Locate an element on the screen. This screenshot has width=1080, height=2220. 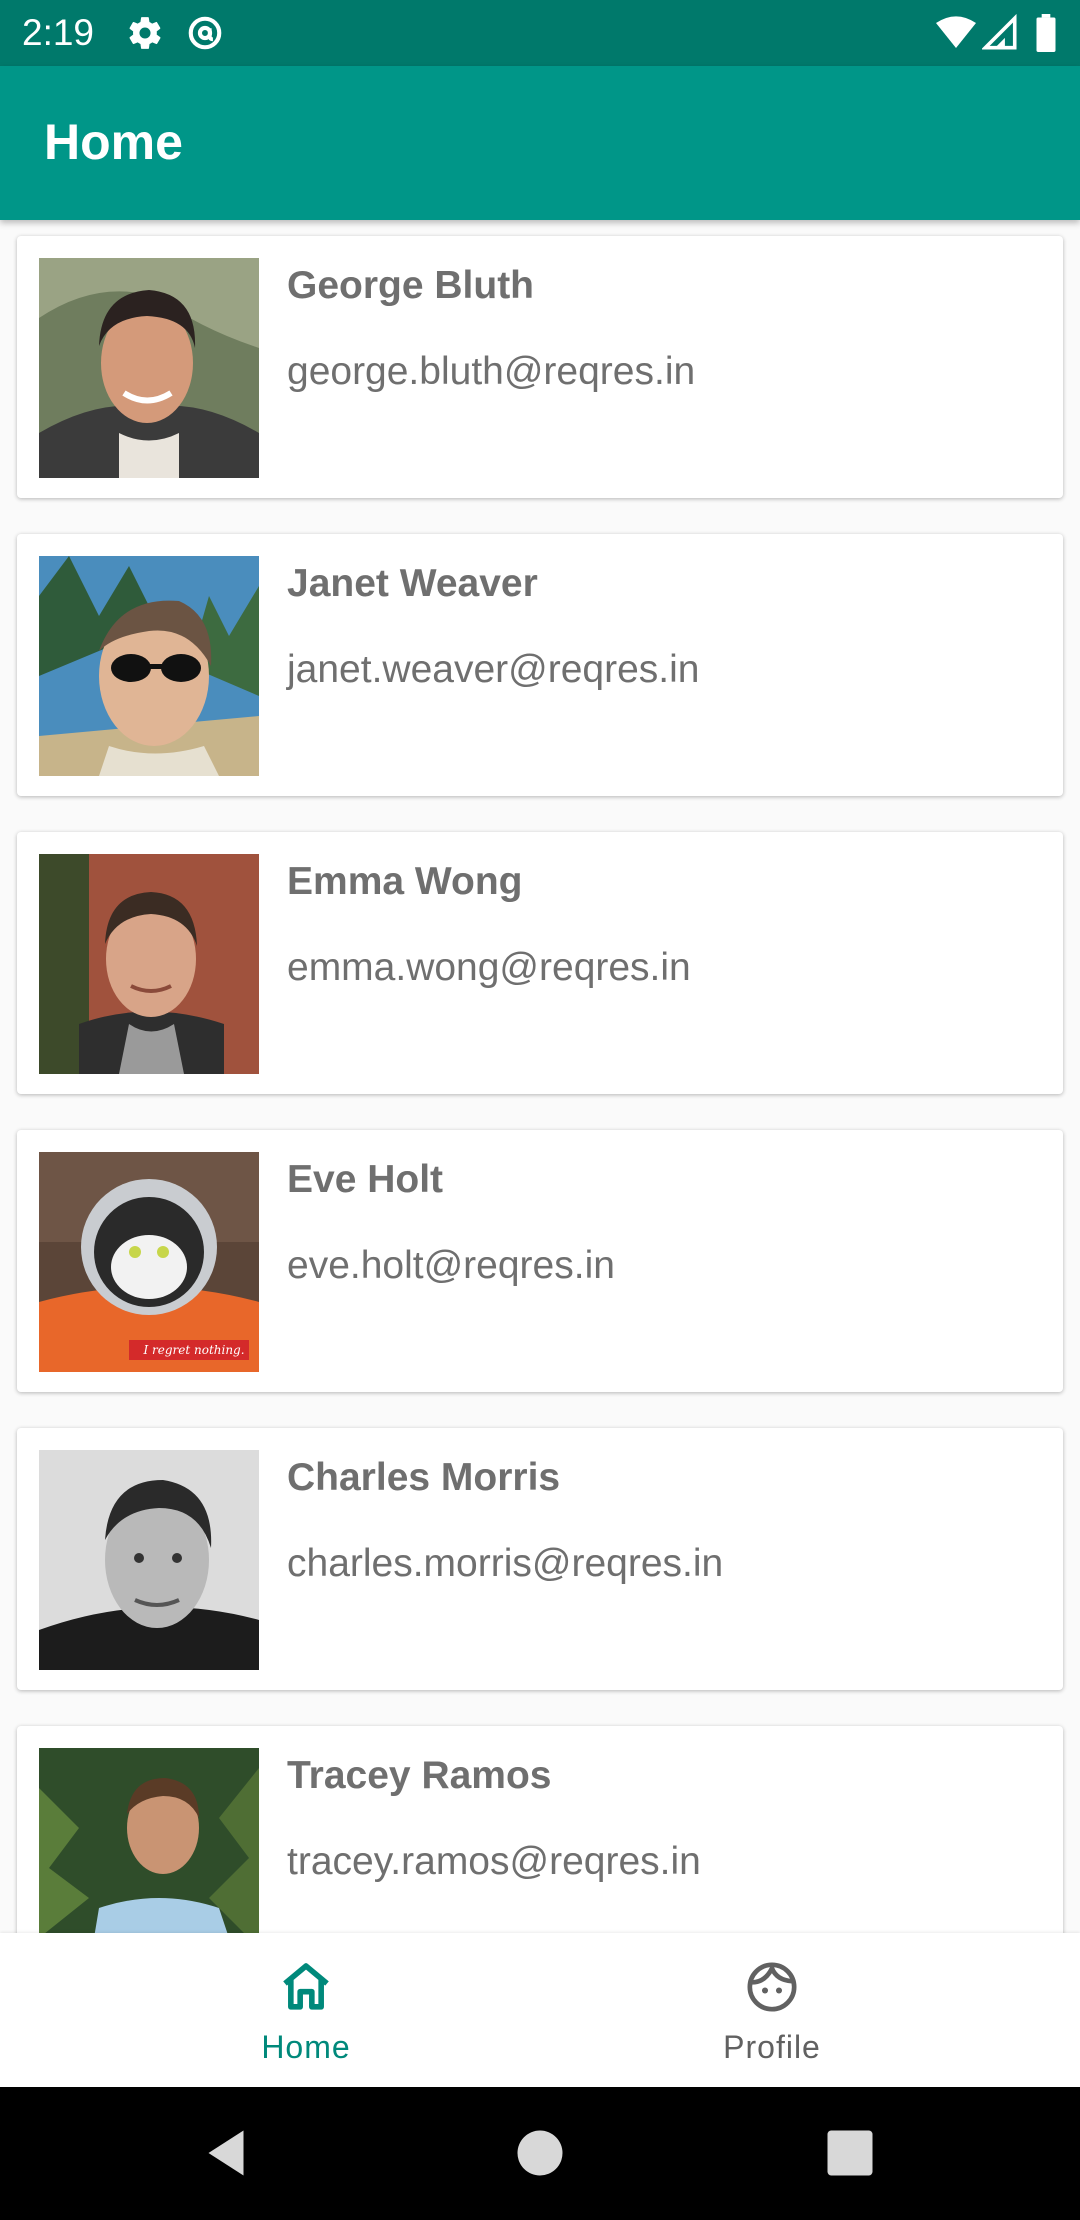
user-card-charles-morris: Charles Morris charles.morris@reqres.in is located at coordinates (540, 1559).